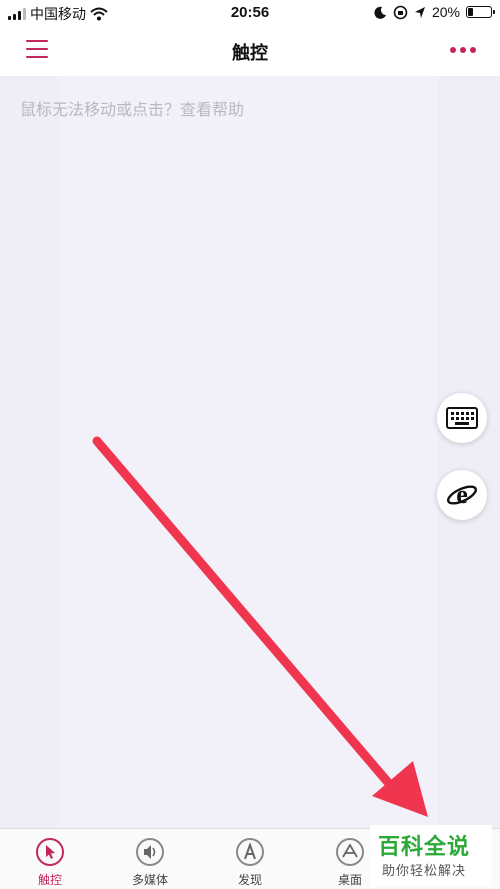 This screenshot has width=500, height=889. What do you see at coordinates (424, 846) in the screenshot?
I see `watermark-title: 百科全说` at bounding box center [424, 846].